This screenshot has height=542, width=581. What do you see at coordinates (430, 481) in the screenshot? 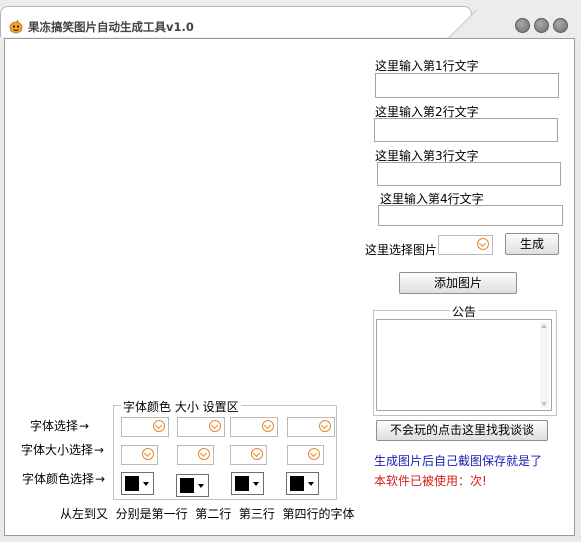
I see `usage-note: 本软件已被使用：次!` at bounding box center [430, 481].